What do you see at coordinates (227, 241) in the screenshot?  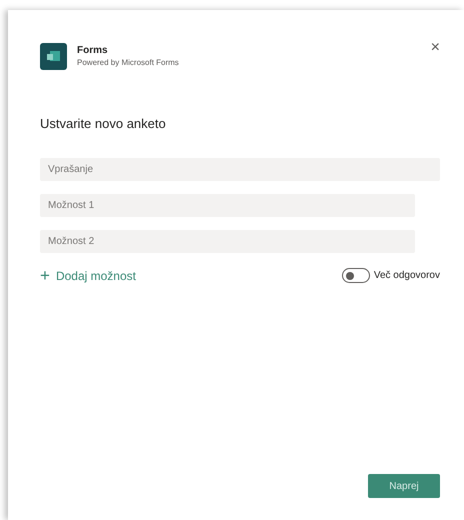 I see `option-field: Možnost 2` at bounding box center [227, 241].